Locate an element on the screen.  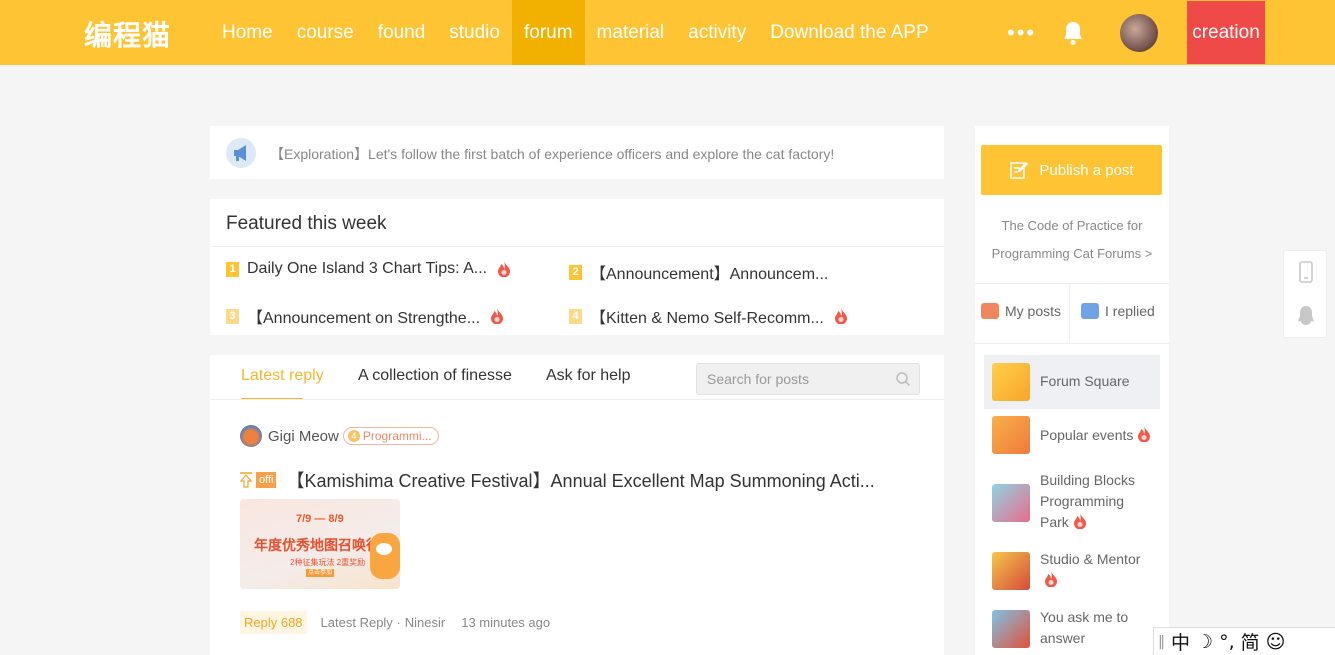
code-line: The Code of Practice for is located at coordinates (1072, 225).